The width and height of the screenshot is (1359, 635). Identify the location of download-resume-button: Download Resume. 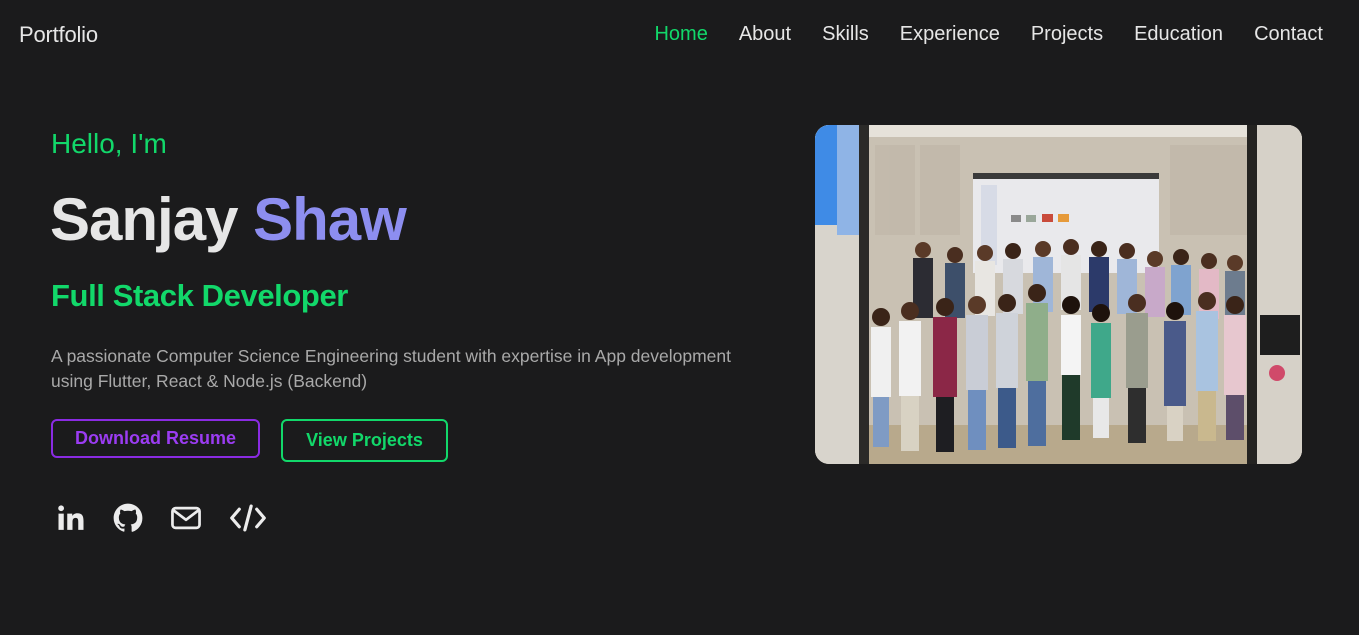
(155, 438).